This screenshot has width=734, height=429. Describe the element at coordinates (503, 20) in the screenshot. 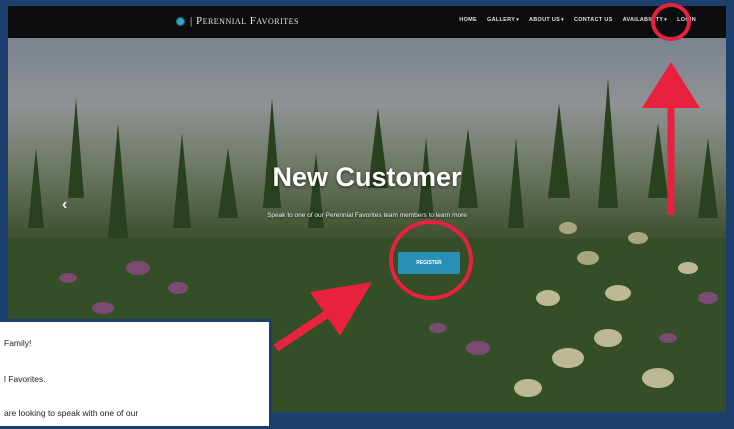

I see `nav-item-gallery: GALLERY▾` at that location.